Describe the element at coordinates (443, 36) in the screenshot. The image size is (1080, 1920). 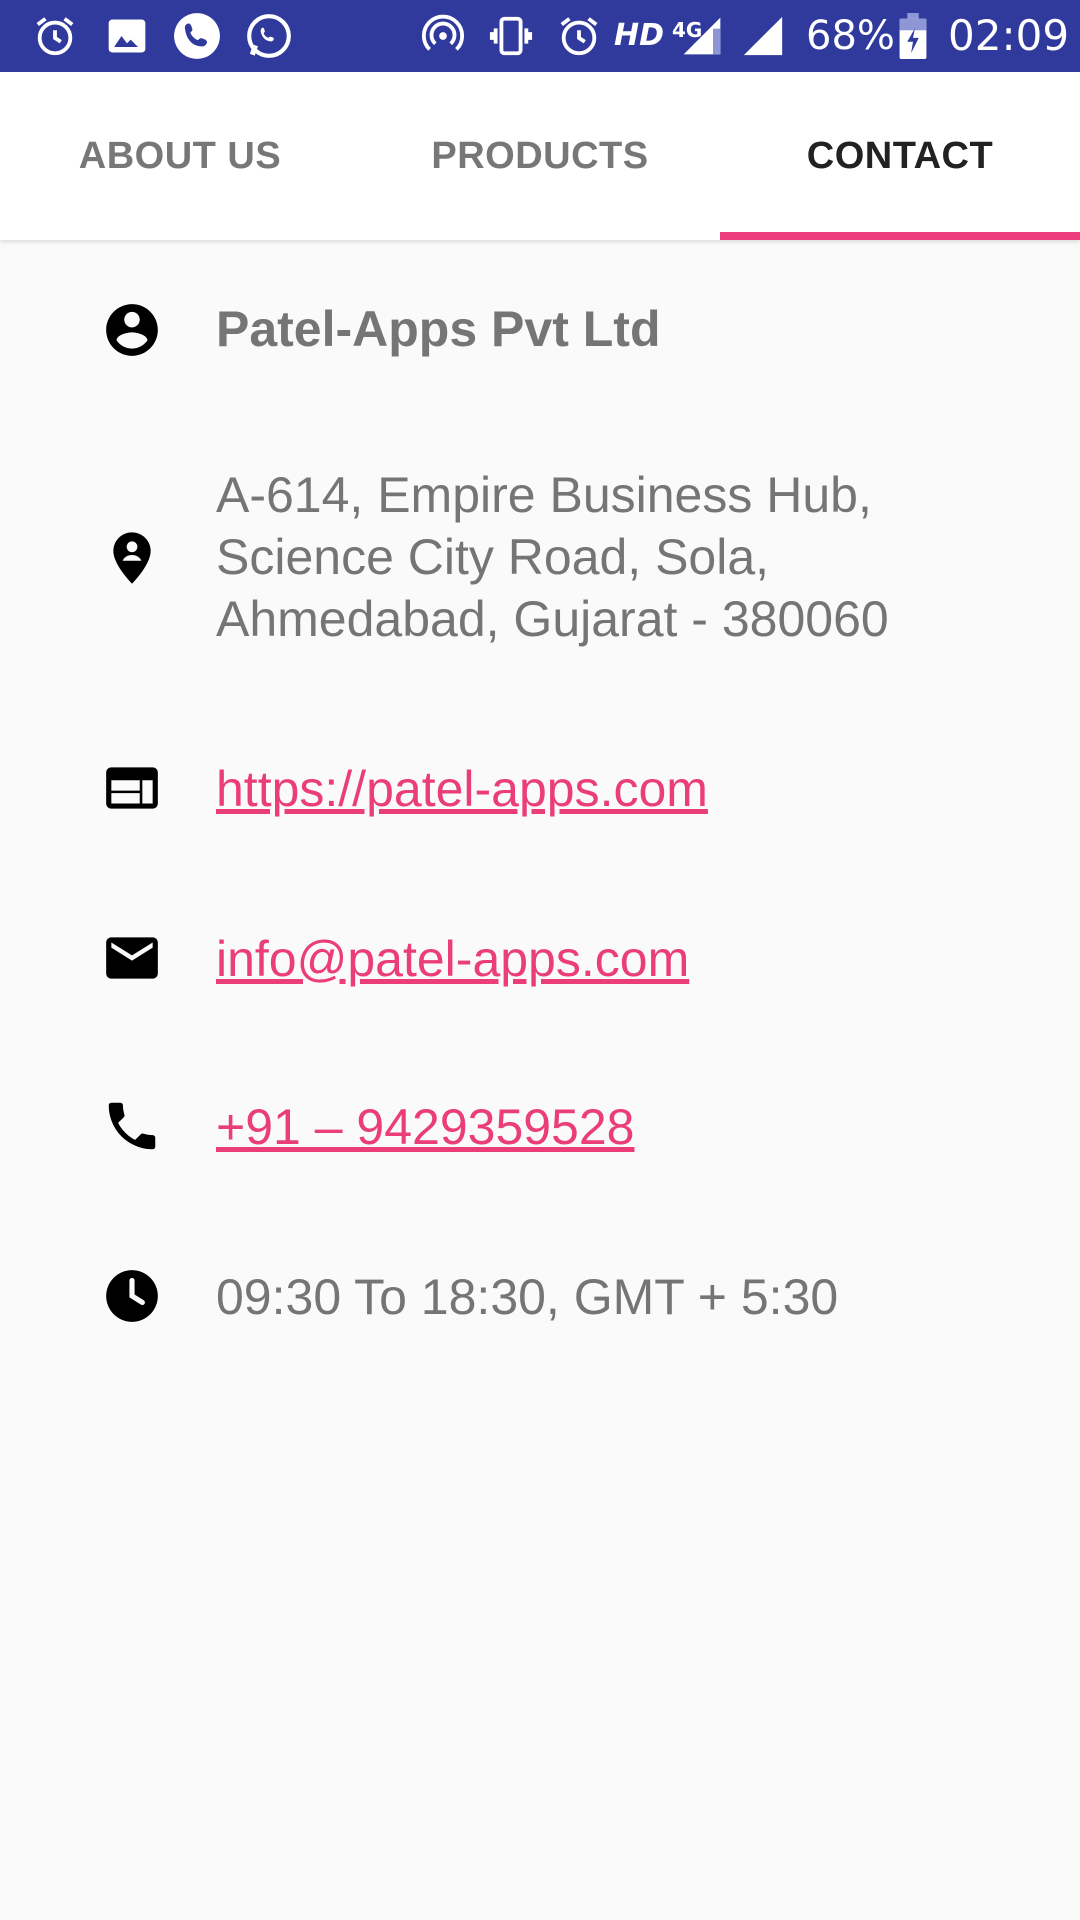
I see `hotspot-icon` at that location.